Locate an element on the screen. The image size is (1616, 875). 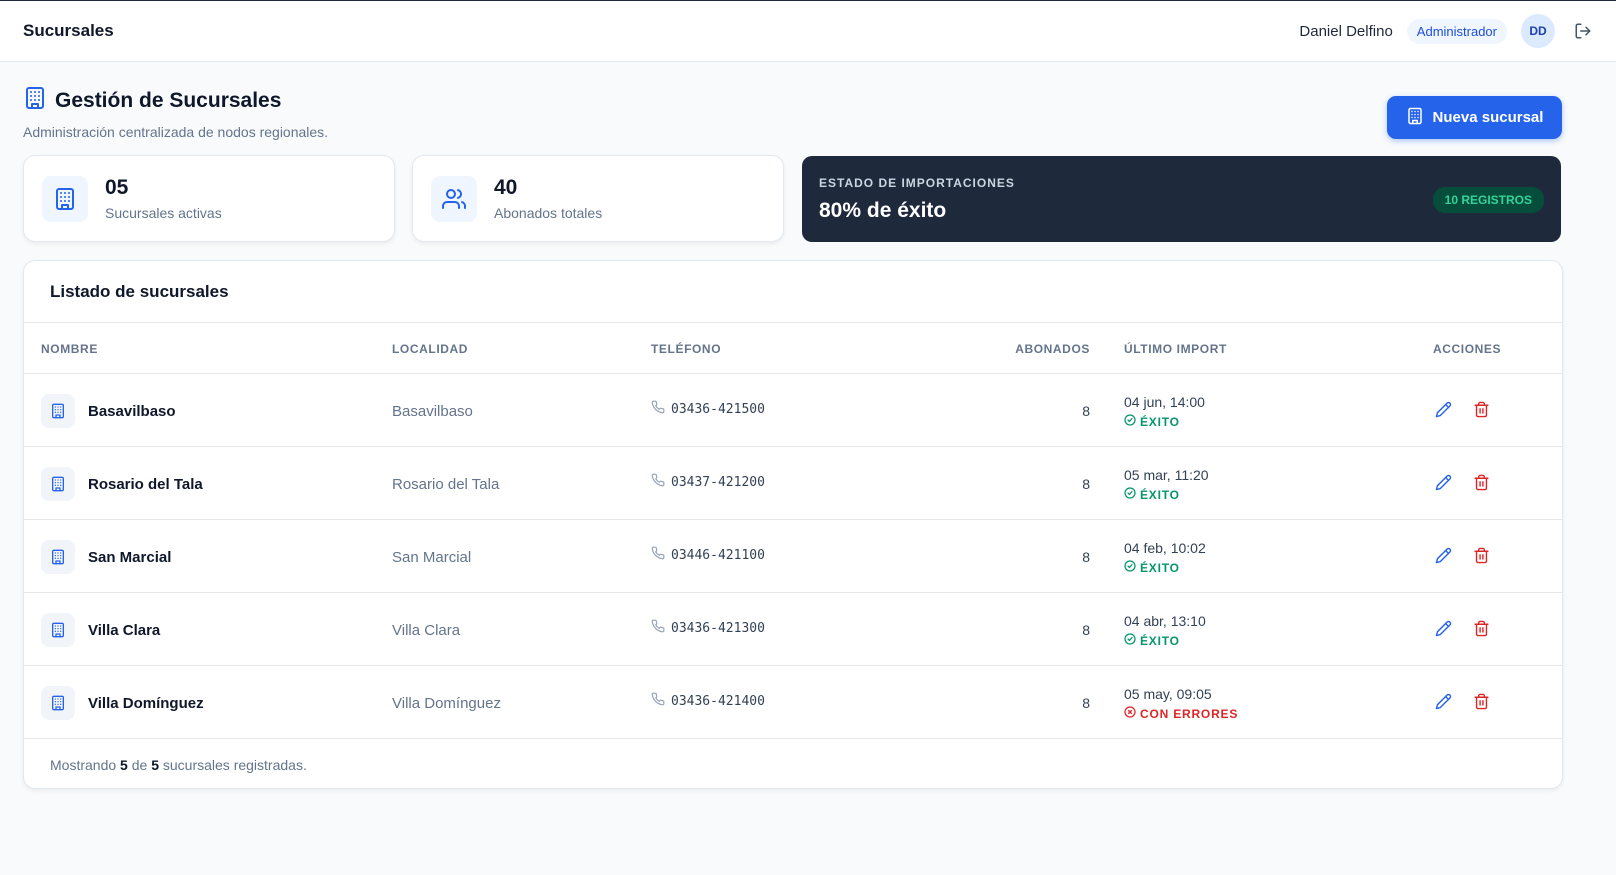
branch-name: Basavilbaso is located at coordinates (132, 411).